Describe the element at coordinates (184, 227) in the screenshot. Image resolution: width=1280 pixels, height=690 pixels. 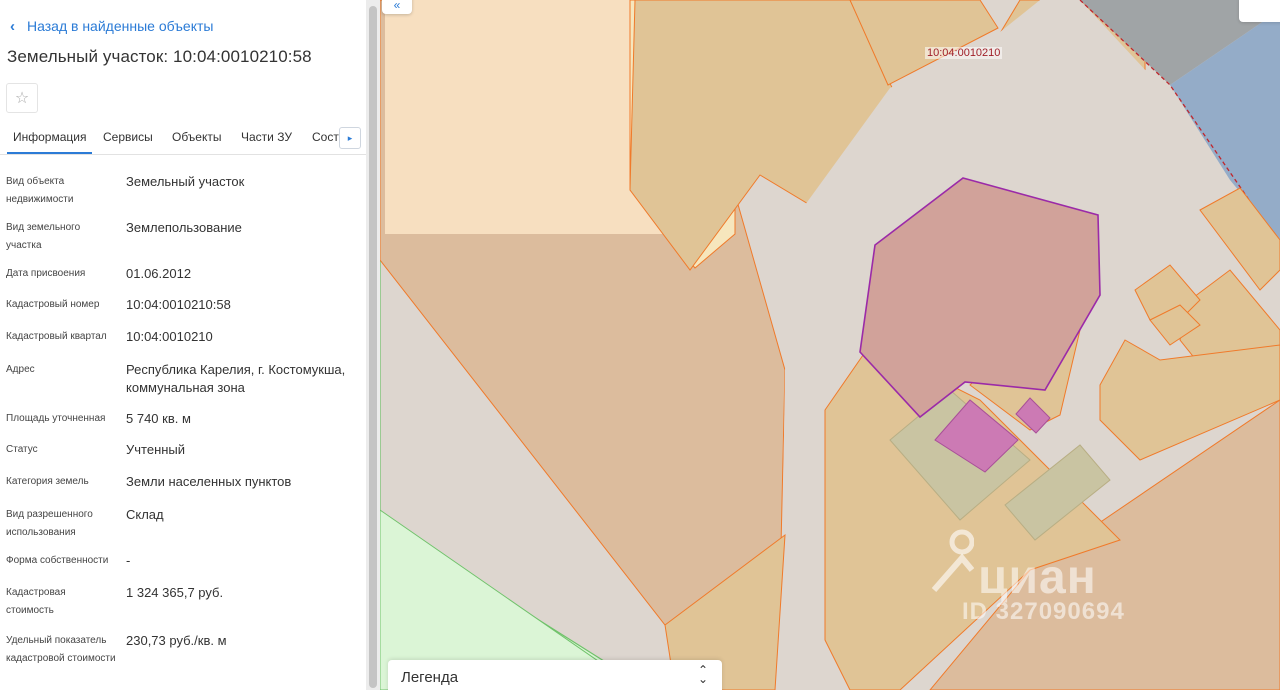
I see `info-value: Землепользование` at that location.